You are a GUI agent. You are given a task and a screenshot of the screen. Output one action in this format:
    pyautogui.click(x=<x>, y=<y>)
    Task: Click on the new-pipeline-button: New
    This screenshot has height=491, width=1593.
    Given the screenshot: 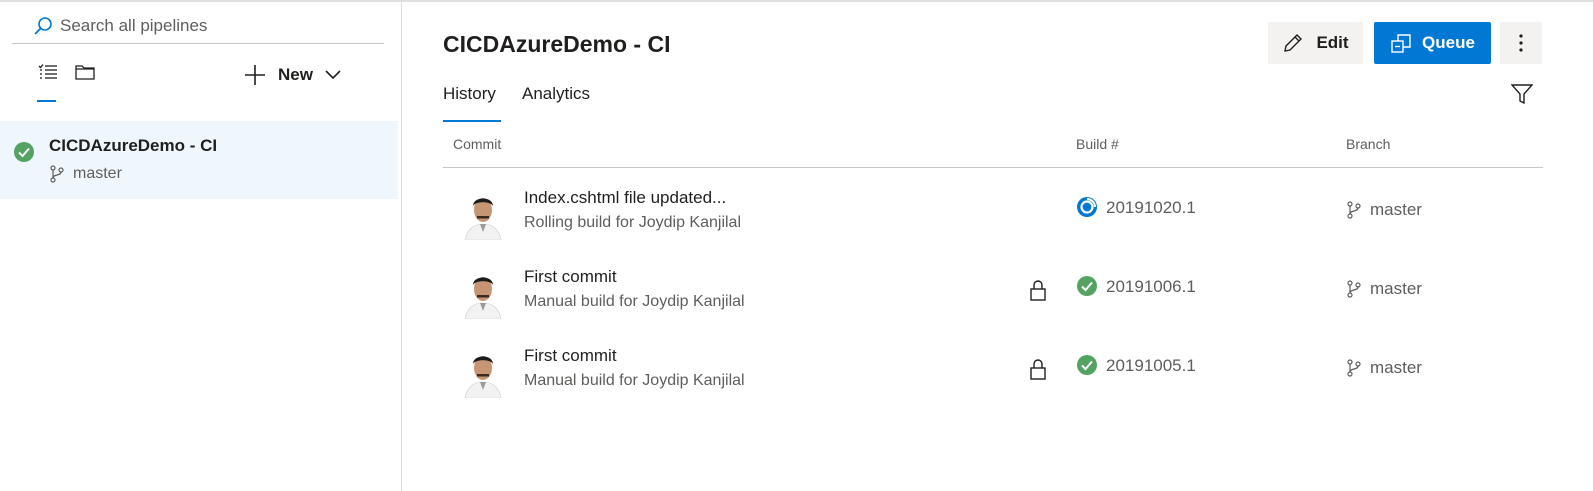 What is the action you would take?
    pyautogui.click(x=292, y=75)
    